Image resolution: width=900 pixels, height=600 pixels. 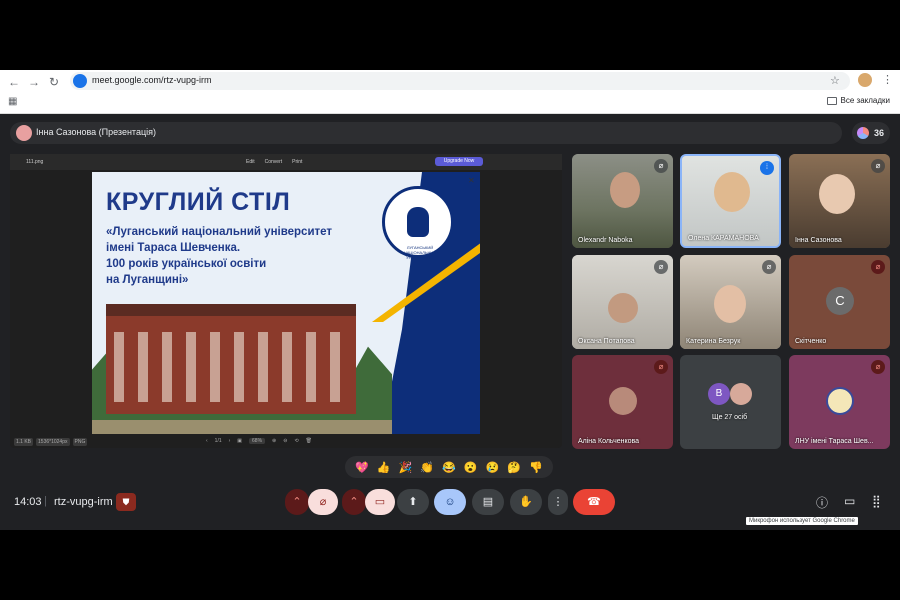 What do you see at coordinates (384, 467) in the screenshot?
I see `reaction-thumbs-up: 👍` at bounding box center [384, 467].